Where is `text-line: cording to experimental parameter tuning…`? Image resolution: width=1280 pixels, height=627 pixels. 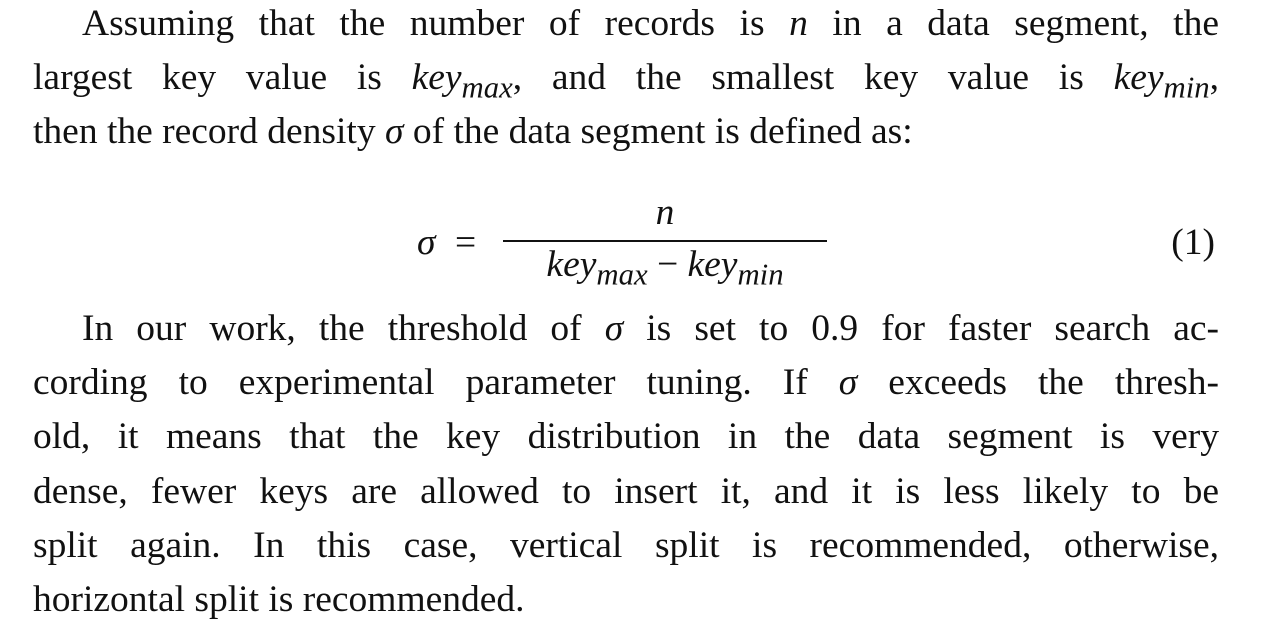
text-line: cording to experimental parameter tuning… is located at coordinates (626, 383).